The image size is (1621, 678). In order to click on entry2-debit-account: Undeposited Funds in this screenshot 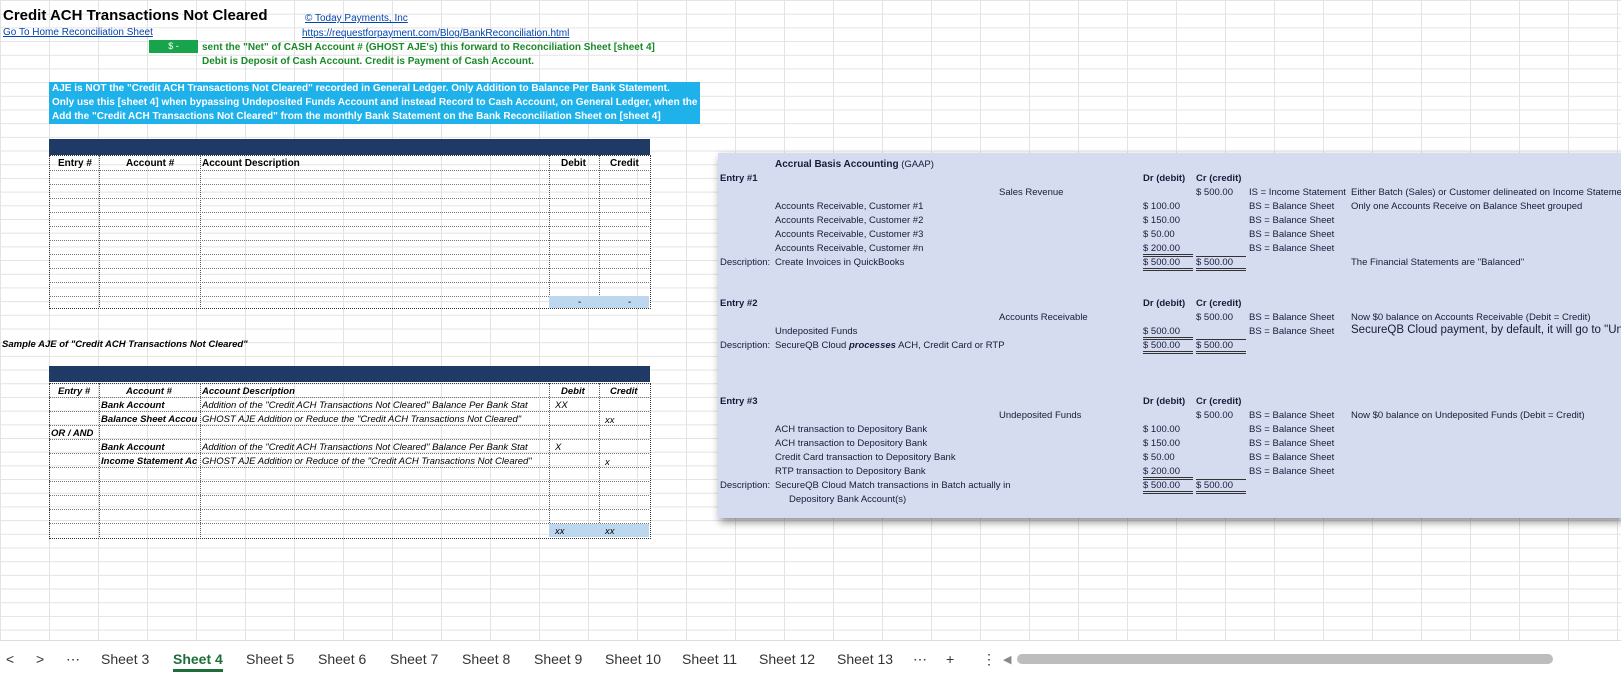, I will do `click(816, 331)`.